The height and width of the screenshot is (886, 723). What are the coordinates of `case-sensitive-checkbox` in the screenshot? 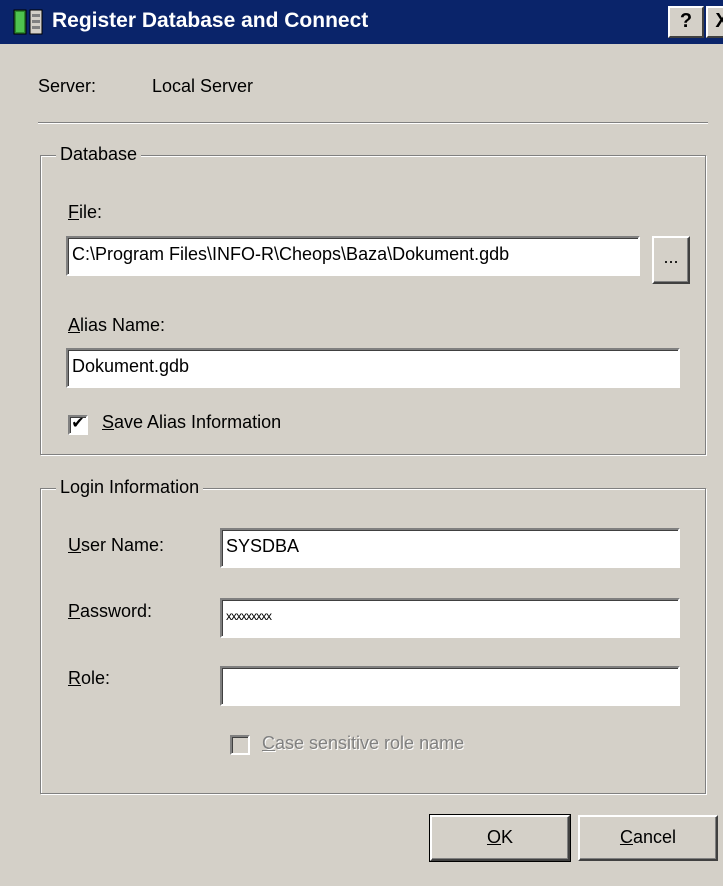 It's located at (240, 745).